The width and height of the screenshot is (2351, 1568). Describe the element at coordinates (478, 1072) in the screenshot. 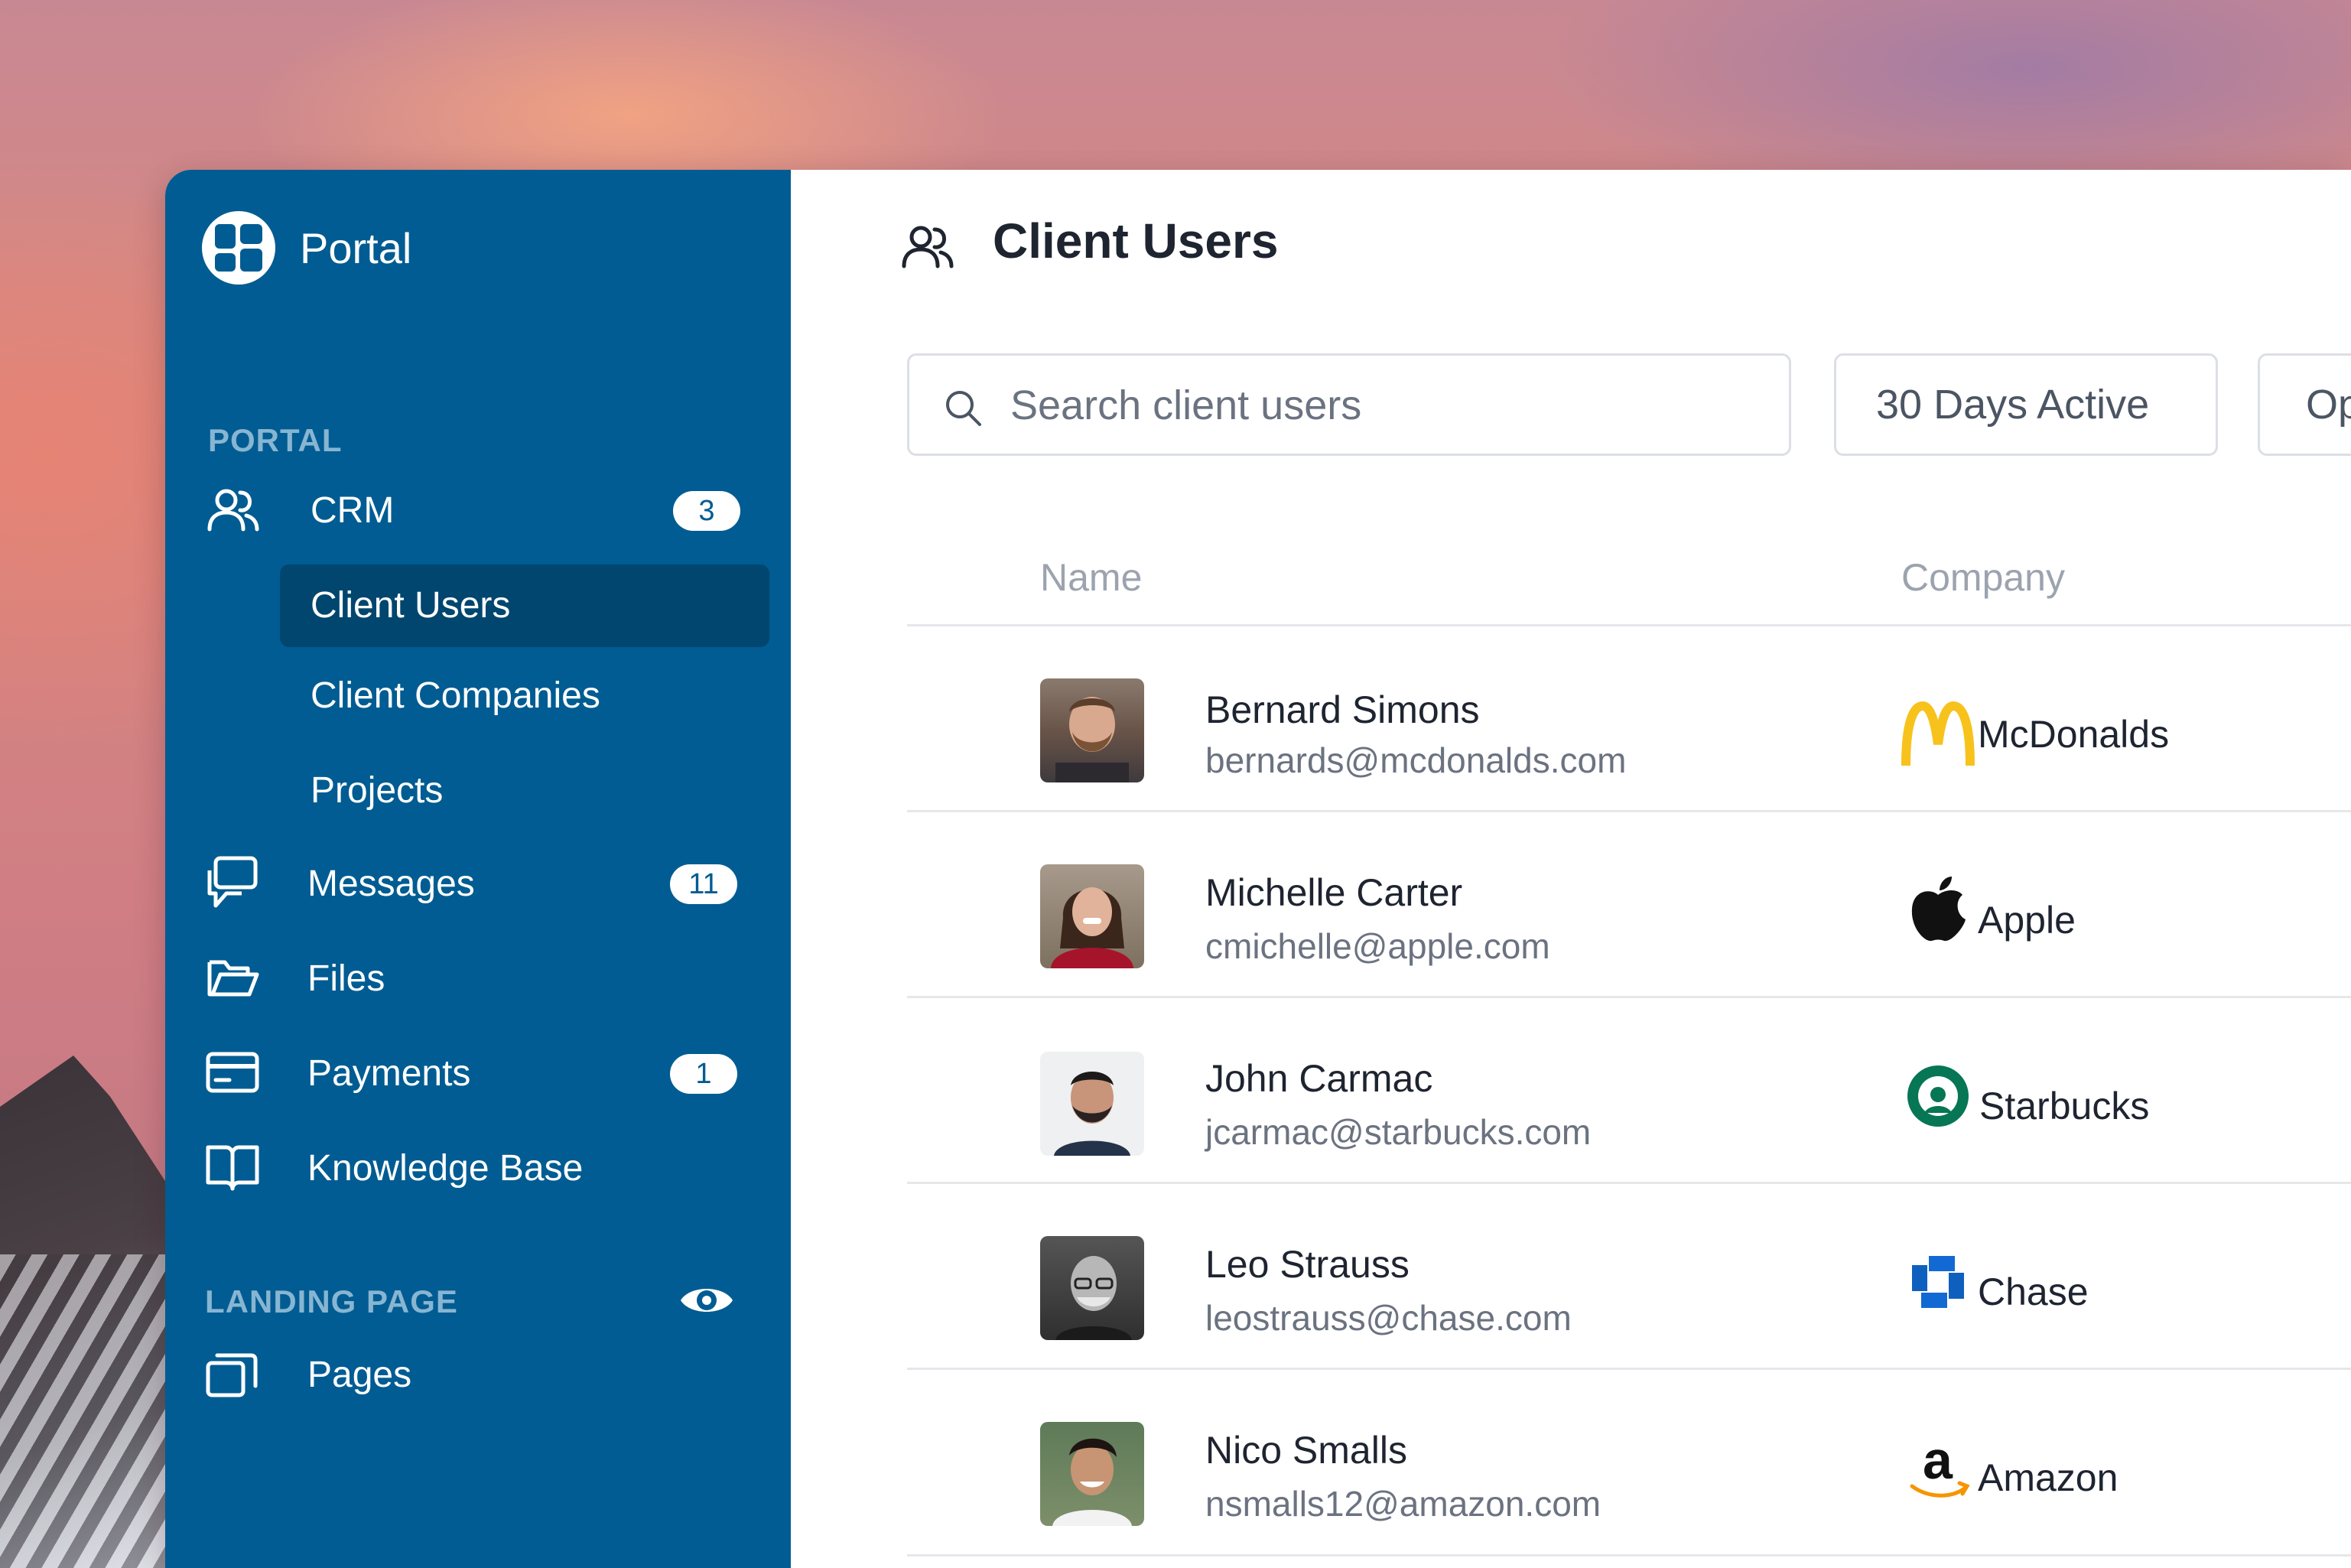

I see `sidebar-item-payments: Payments 1` at that location.